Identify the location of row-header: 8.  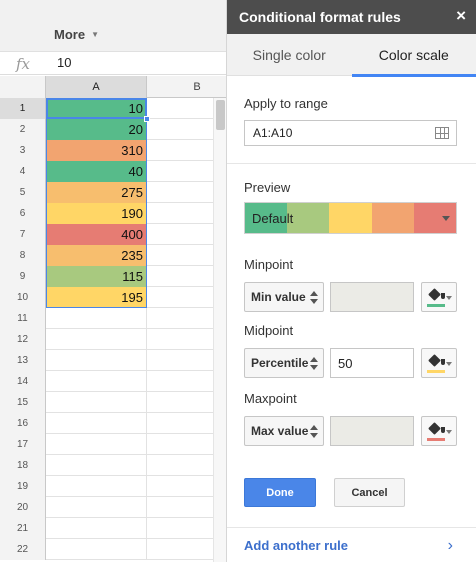
(23, 255).